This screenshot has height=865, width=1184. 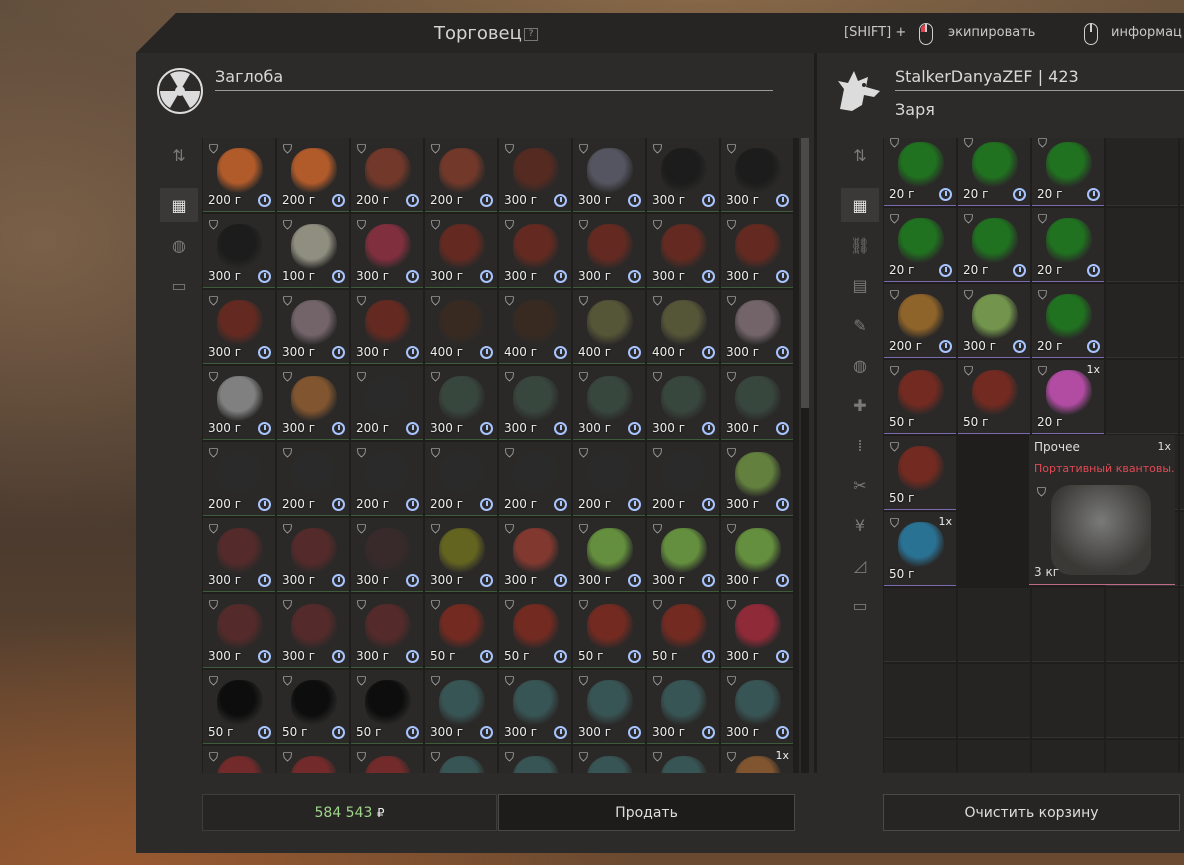 What do you see at coordinates (646, 812) in the screenshot?
I see `sell-button: Продать` at bounding box center [646, 812].